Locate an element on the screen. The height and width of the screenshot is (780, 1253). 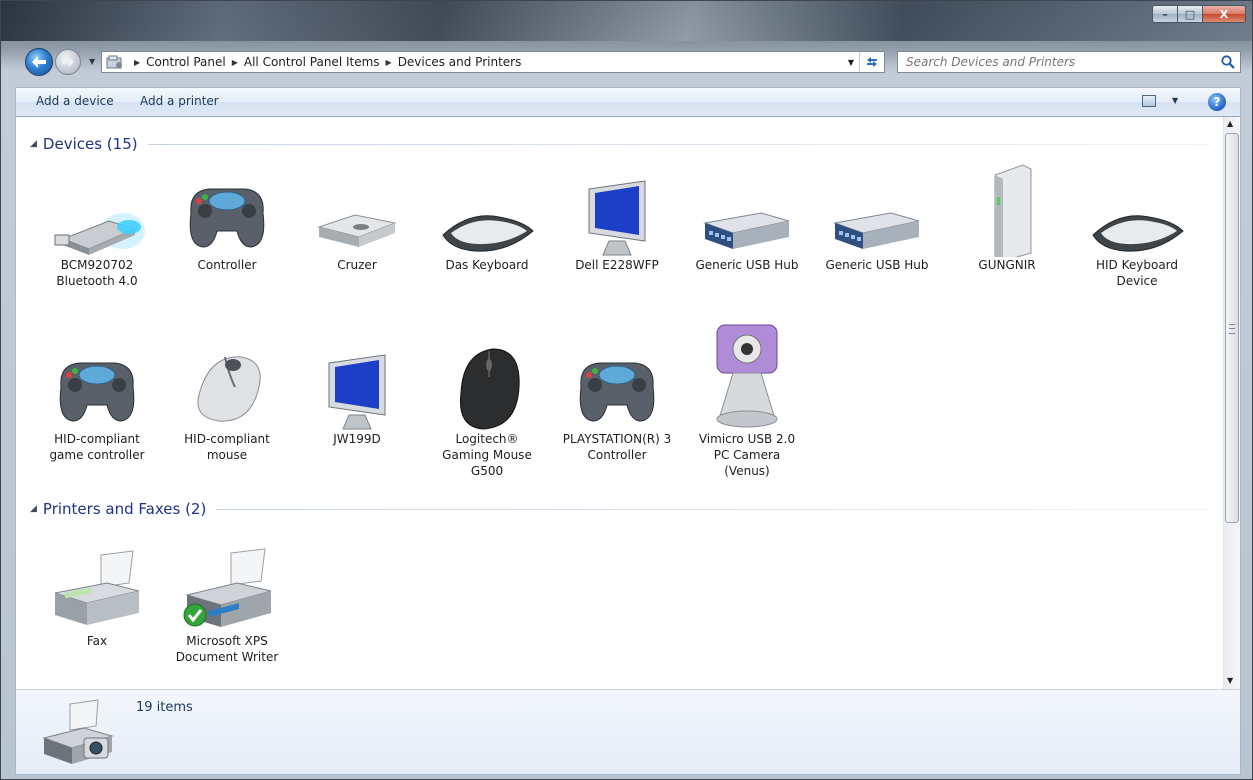
refresh-button is located at coordinates (871, 62).